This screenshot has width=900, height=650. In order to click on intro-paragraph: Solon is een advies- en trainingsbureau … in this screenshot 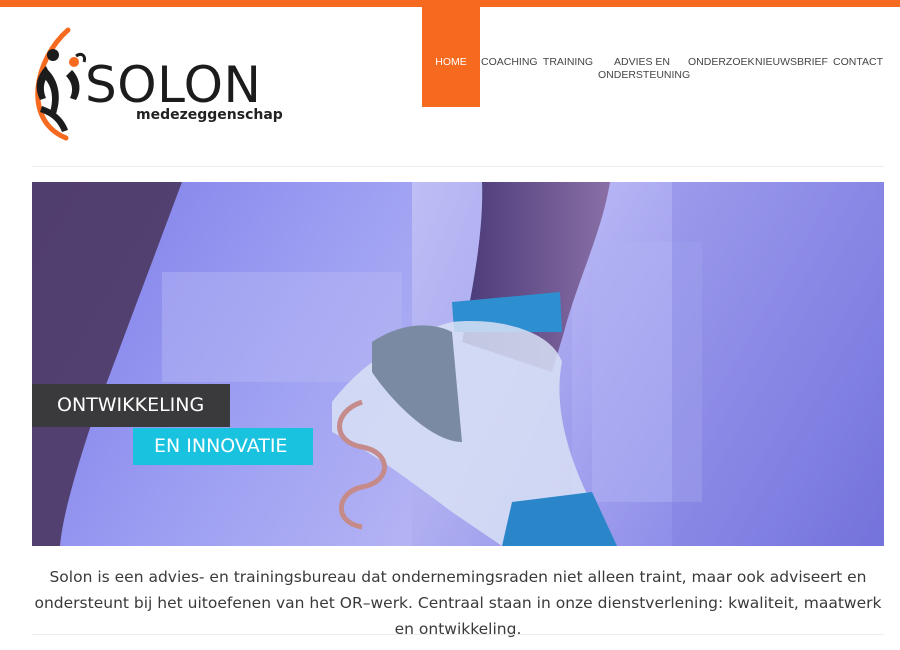, I will do `click(458, 603)`.